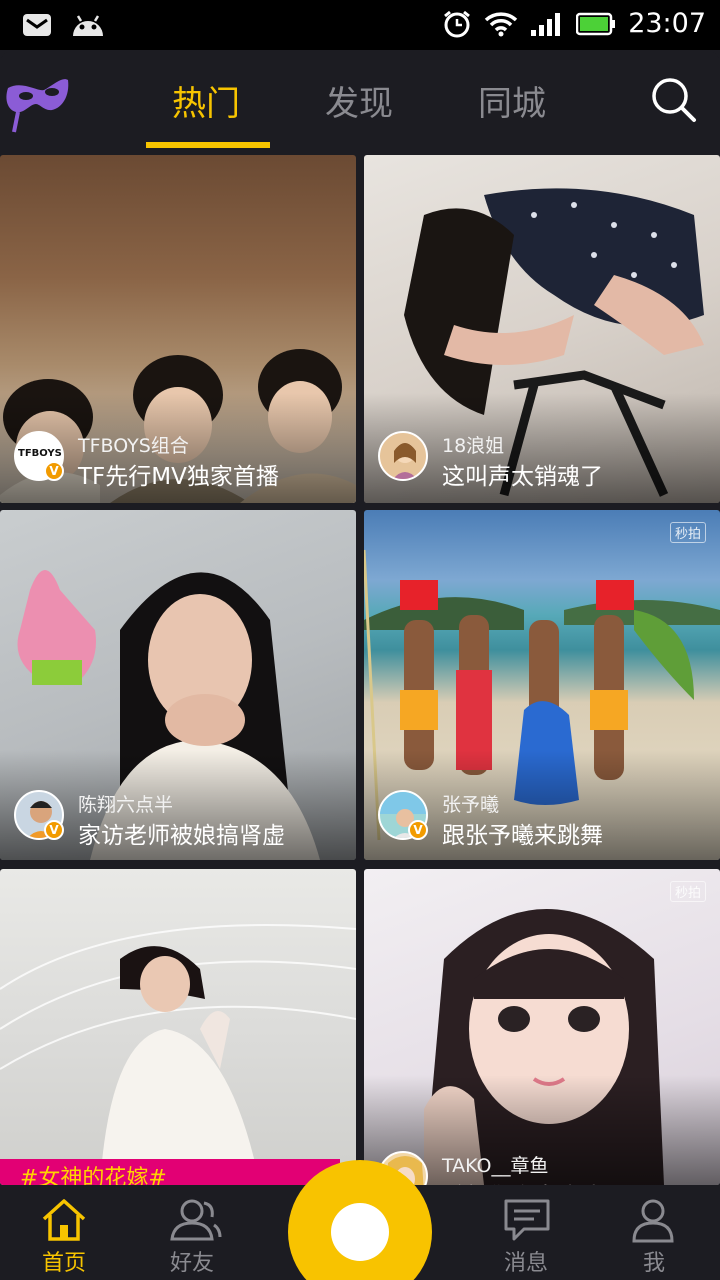 This screenshot has height=1280, width=720. What do you see at coordinates (196, 1220) in the screenshot?
I see `friends-icon` at bounding box center [196, 1220].